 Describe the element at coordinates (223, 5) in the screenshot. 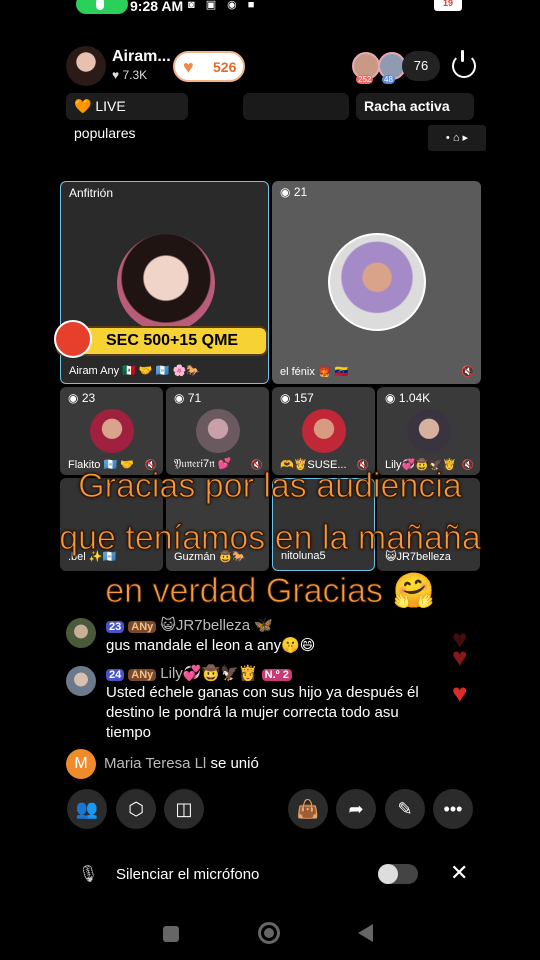

I see `notification-icons: ◙ ▣ ◉ ■` at that location.